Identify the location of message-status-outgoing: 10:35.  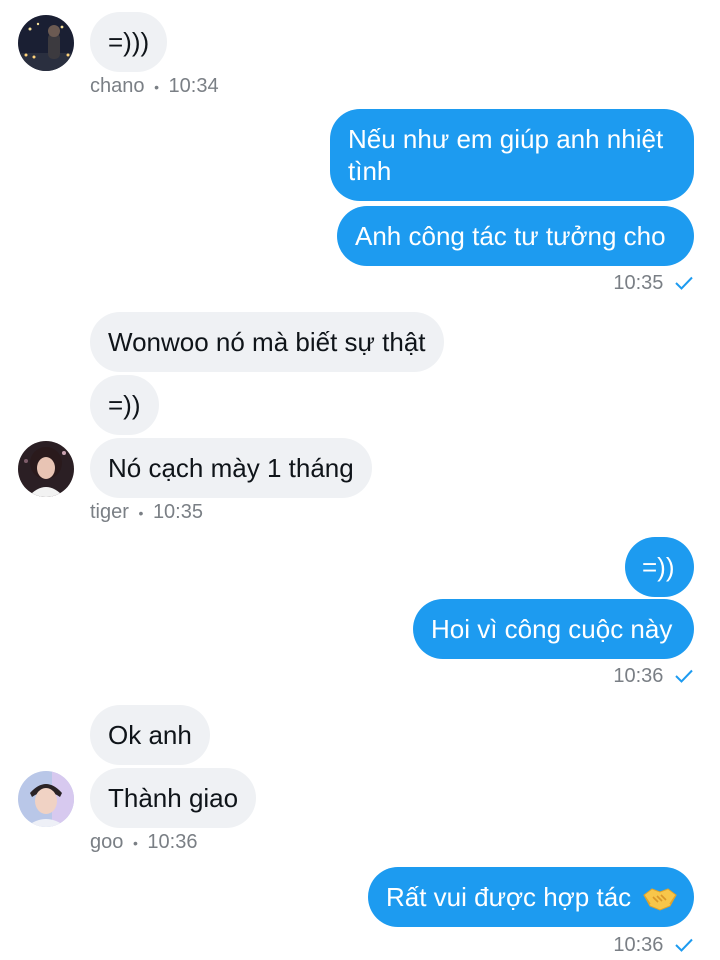
(653, 283).